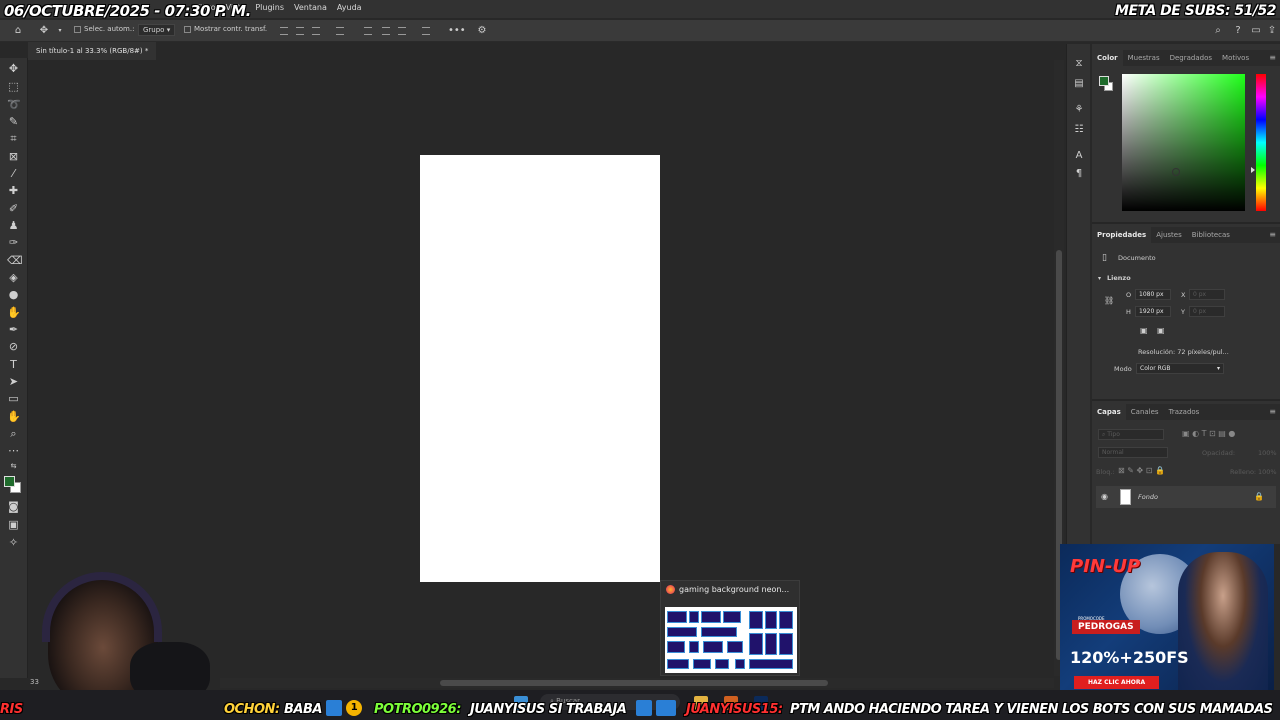 This screenshot has width=1280, height=720. I want to click on zoom-tool-icon: ⌕, so click(13, 433).